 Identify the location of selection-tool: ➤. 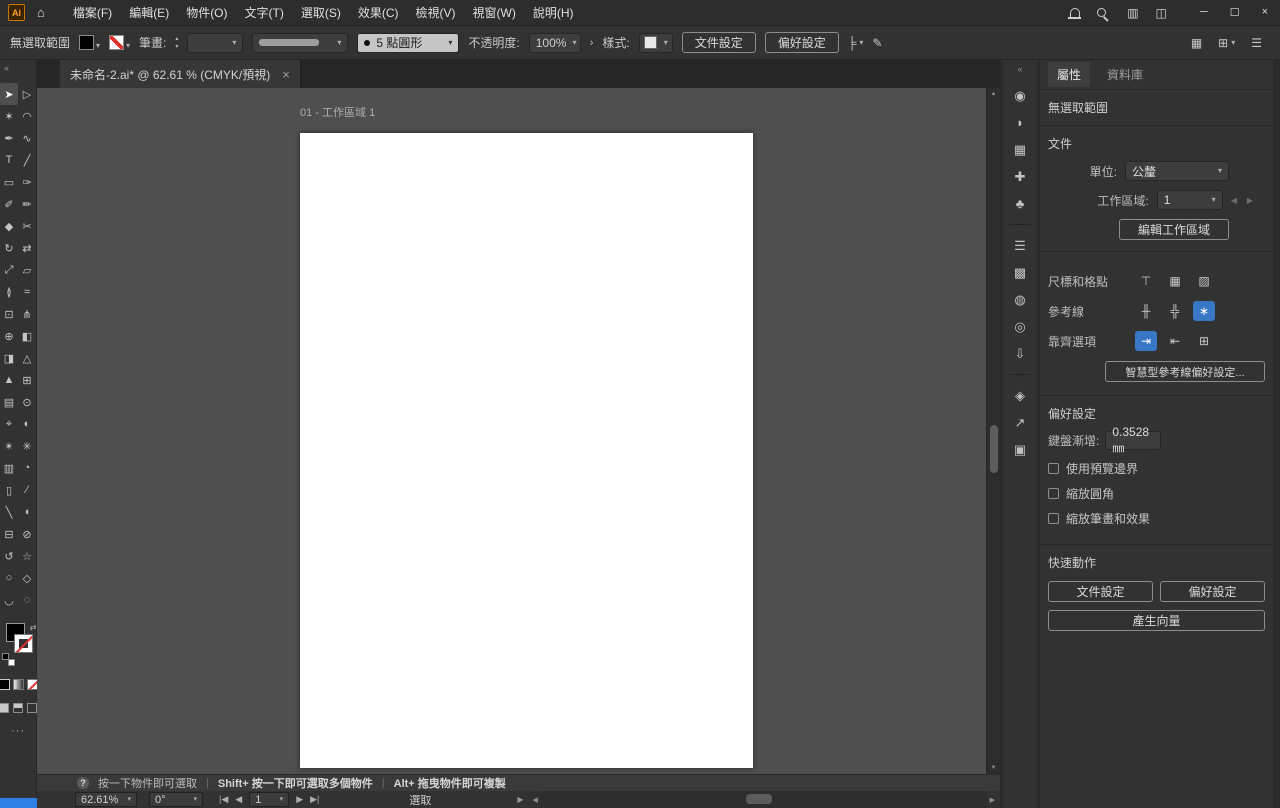
(9, 94).